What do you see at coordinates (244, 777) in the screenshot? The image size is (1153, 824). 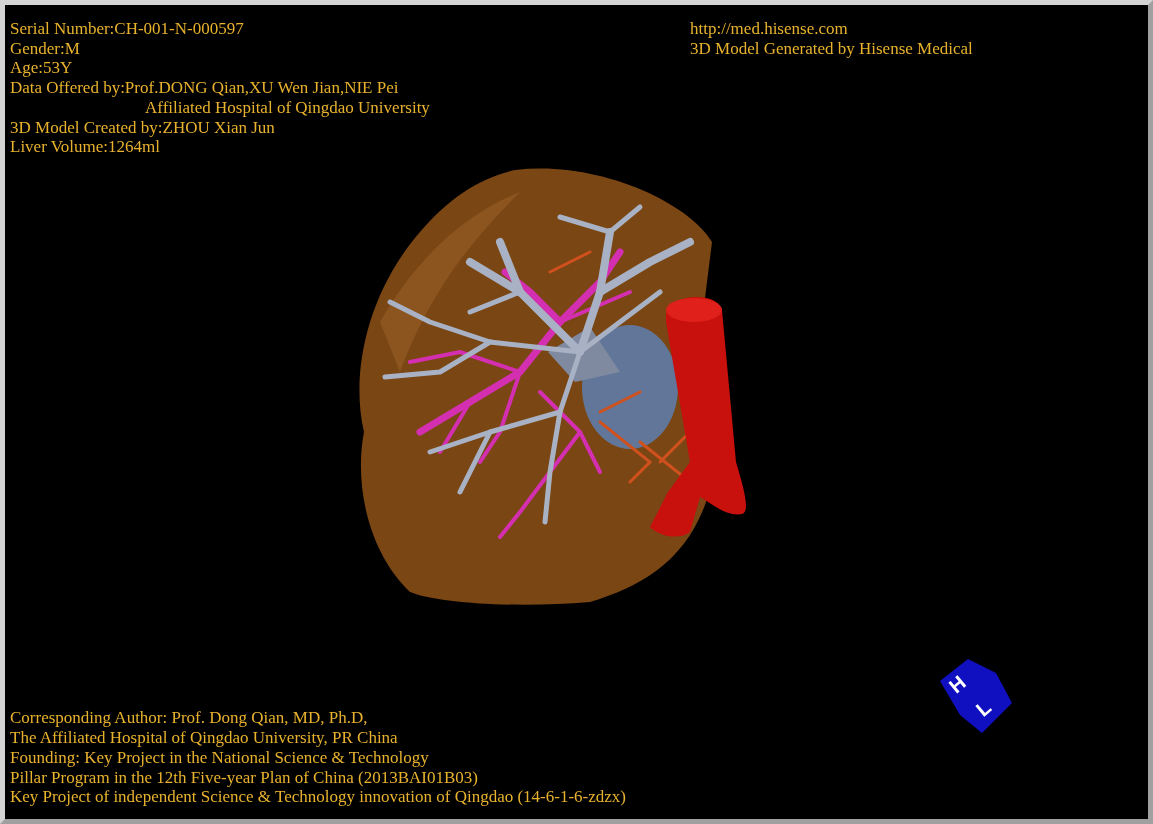 I see `footer-text: Pillar Program in the 12th Five-year Plan of China (2013BAI01B03)` at bounding box center [244, 777].